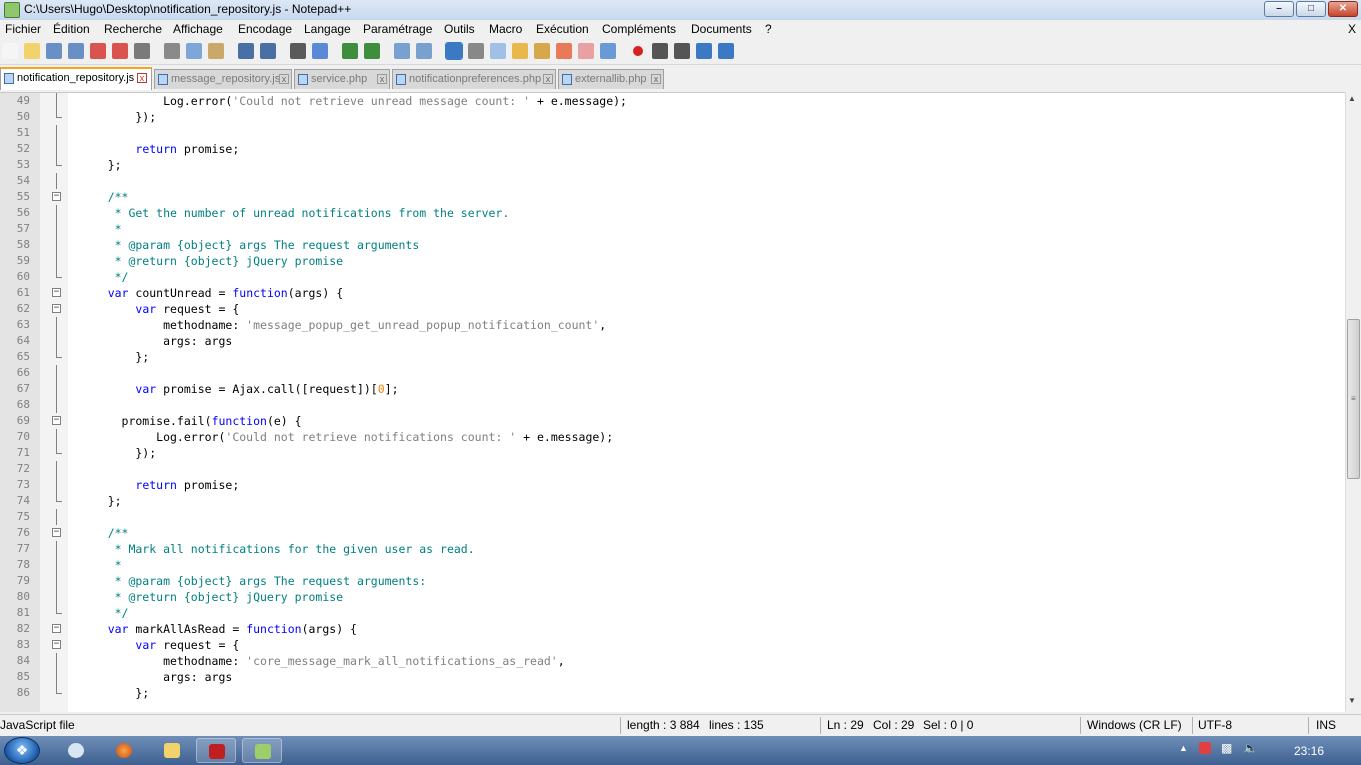  What do you see at coordinates (672, 645) in the screenshot?
I see `code-line: 83 − var request = {` at bounding box center [672, 645].